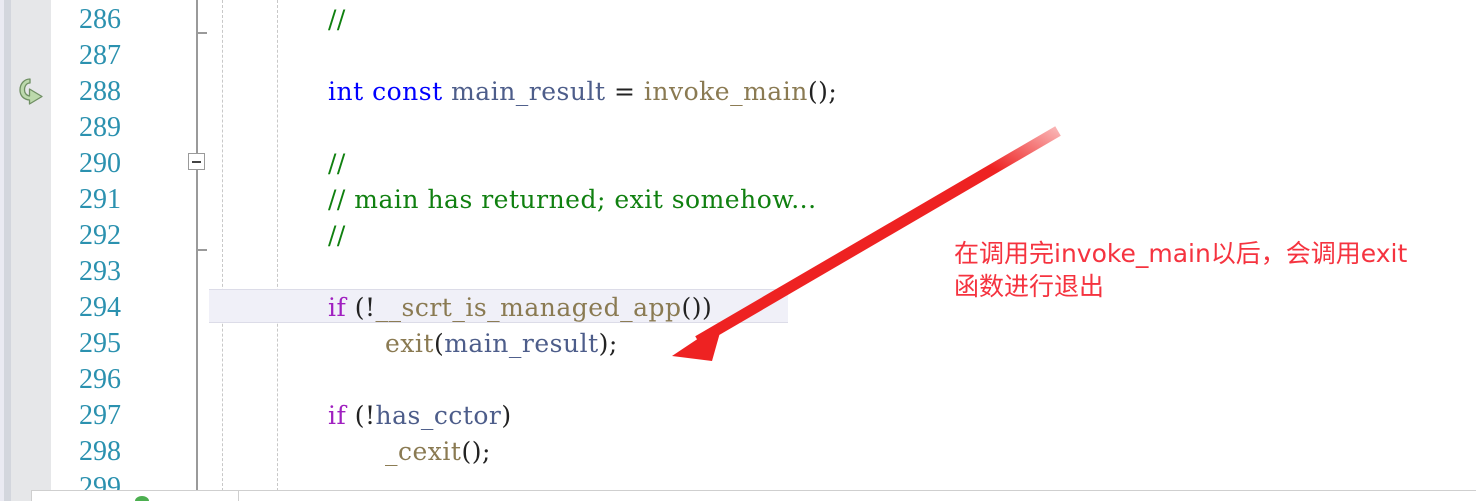  What do you see at coordinates (1181, 270) in the screenshot?
I see `annotation-text: 在调用完invoke_main以后，会调用exit 函数进行退出` at bounding box center [1181, 270].